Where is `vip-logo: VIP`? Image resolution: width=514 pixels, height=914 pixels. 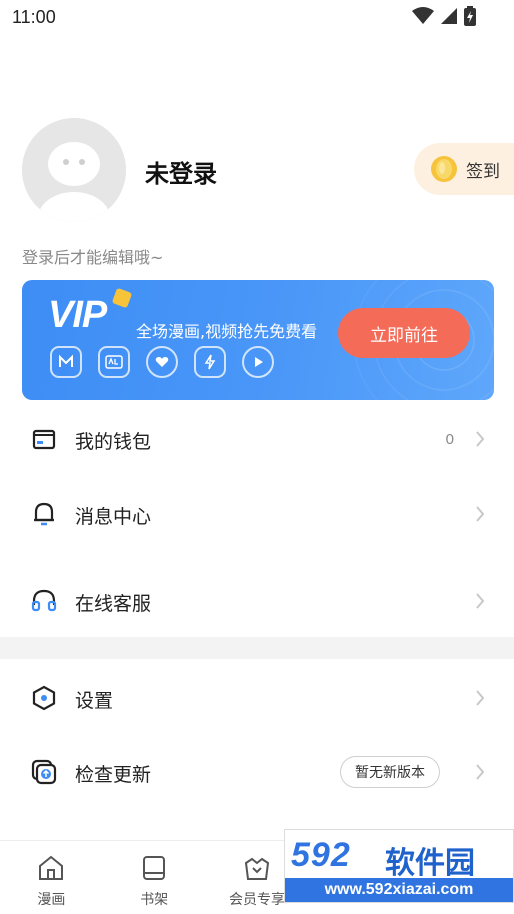 vip-logo: VIP is located at coordinates (77, 315).